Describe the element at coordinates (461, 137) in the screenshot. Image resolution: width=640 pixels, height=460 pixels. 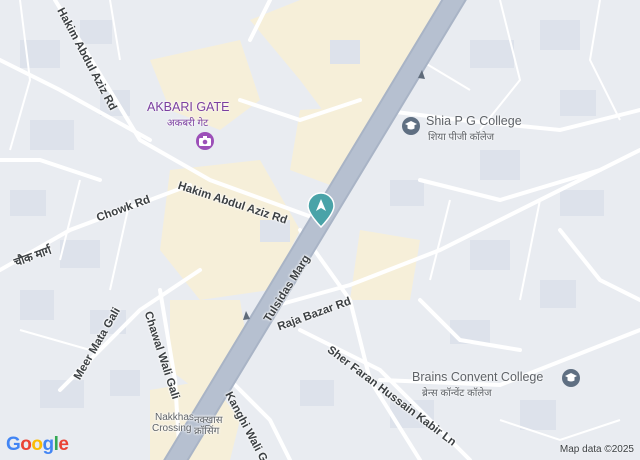
I see `poi-shia-pg-sub: शिया पीजी कॉलेज` at that location.